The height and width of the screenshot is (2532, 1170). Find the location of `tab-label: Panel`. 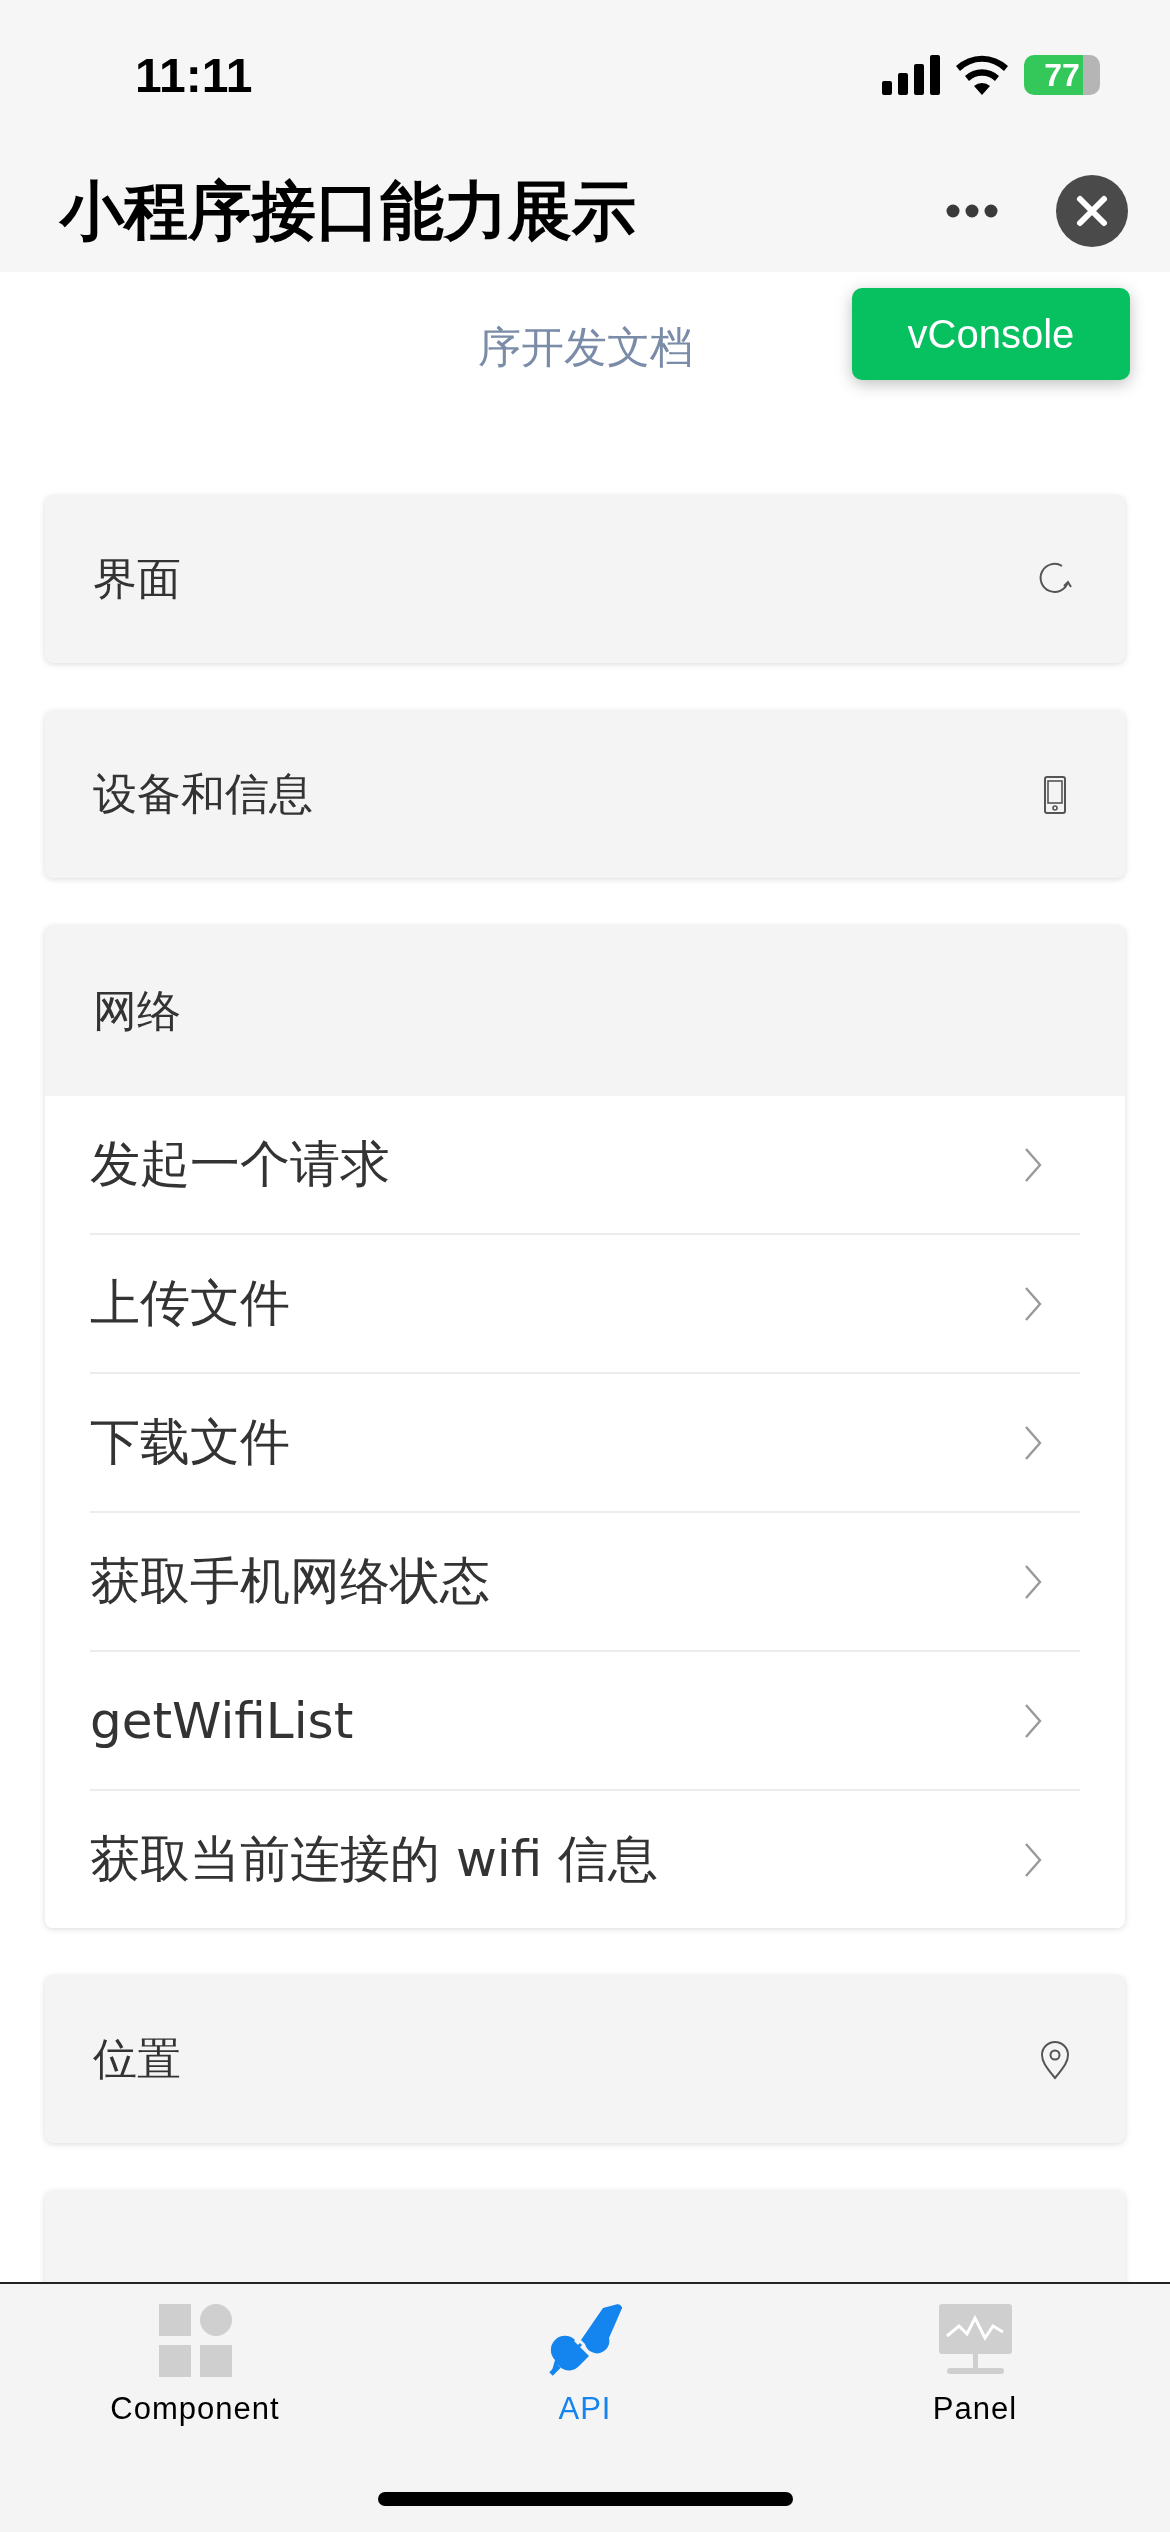

tab-label: Panel is located at coordinates (975, 2409).